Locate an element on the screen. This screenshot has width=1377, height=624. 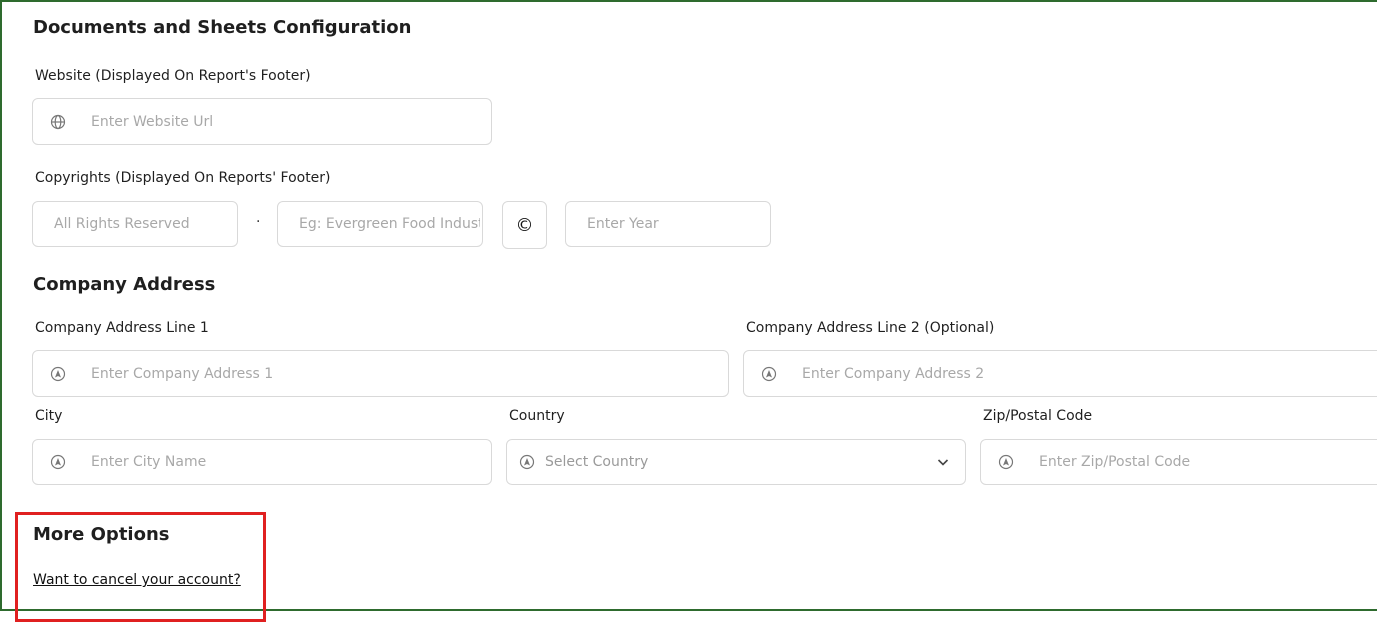
website-input is located at coordinates (290, 121).